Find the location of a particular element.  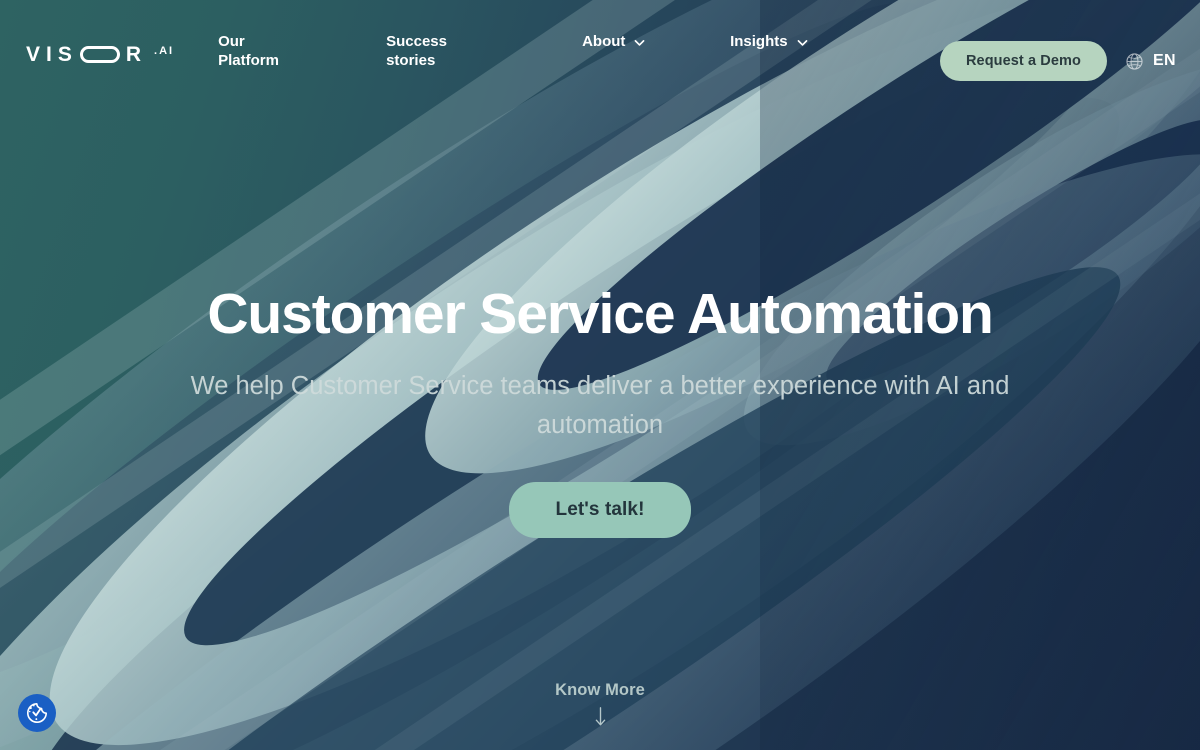

language-code: EN is located at coordinates (1164, 60).